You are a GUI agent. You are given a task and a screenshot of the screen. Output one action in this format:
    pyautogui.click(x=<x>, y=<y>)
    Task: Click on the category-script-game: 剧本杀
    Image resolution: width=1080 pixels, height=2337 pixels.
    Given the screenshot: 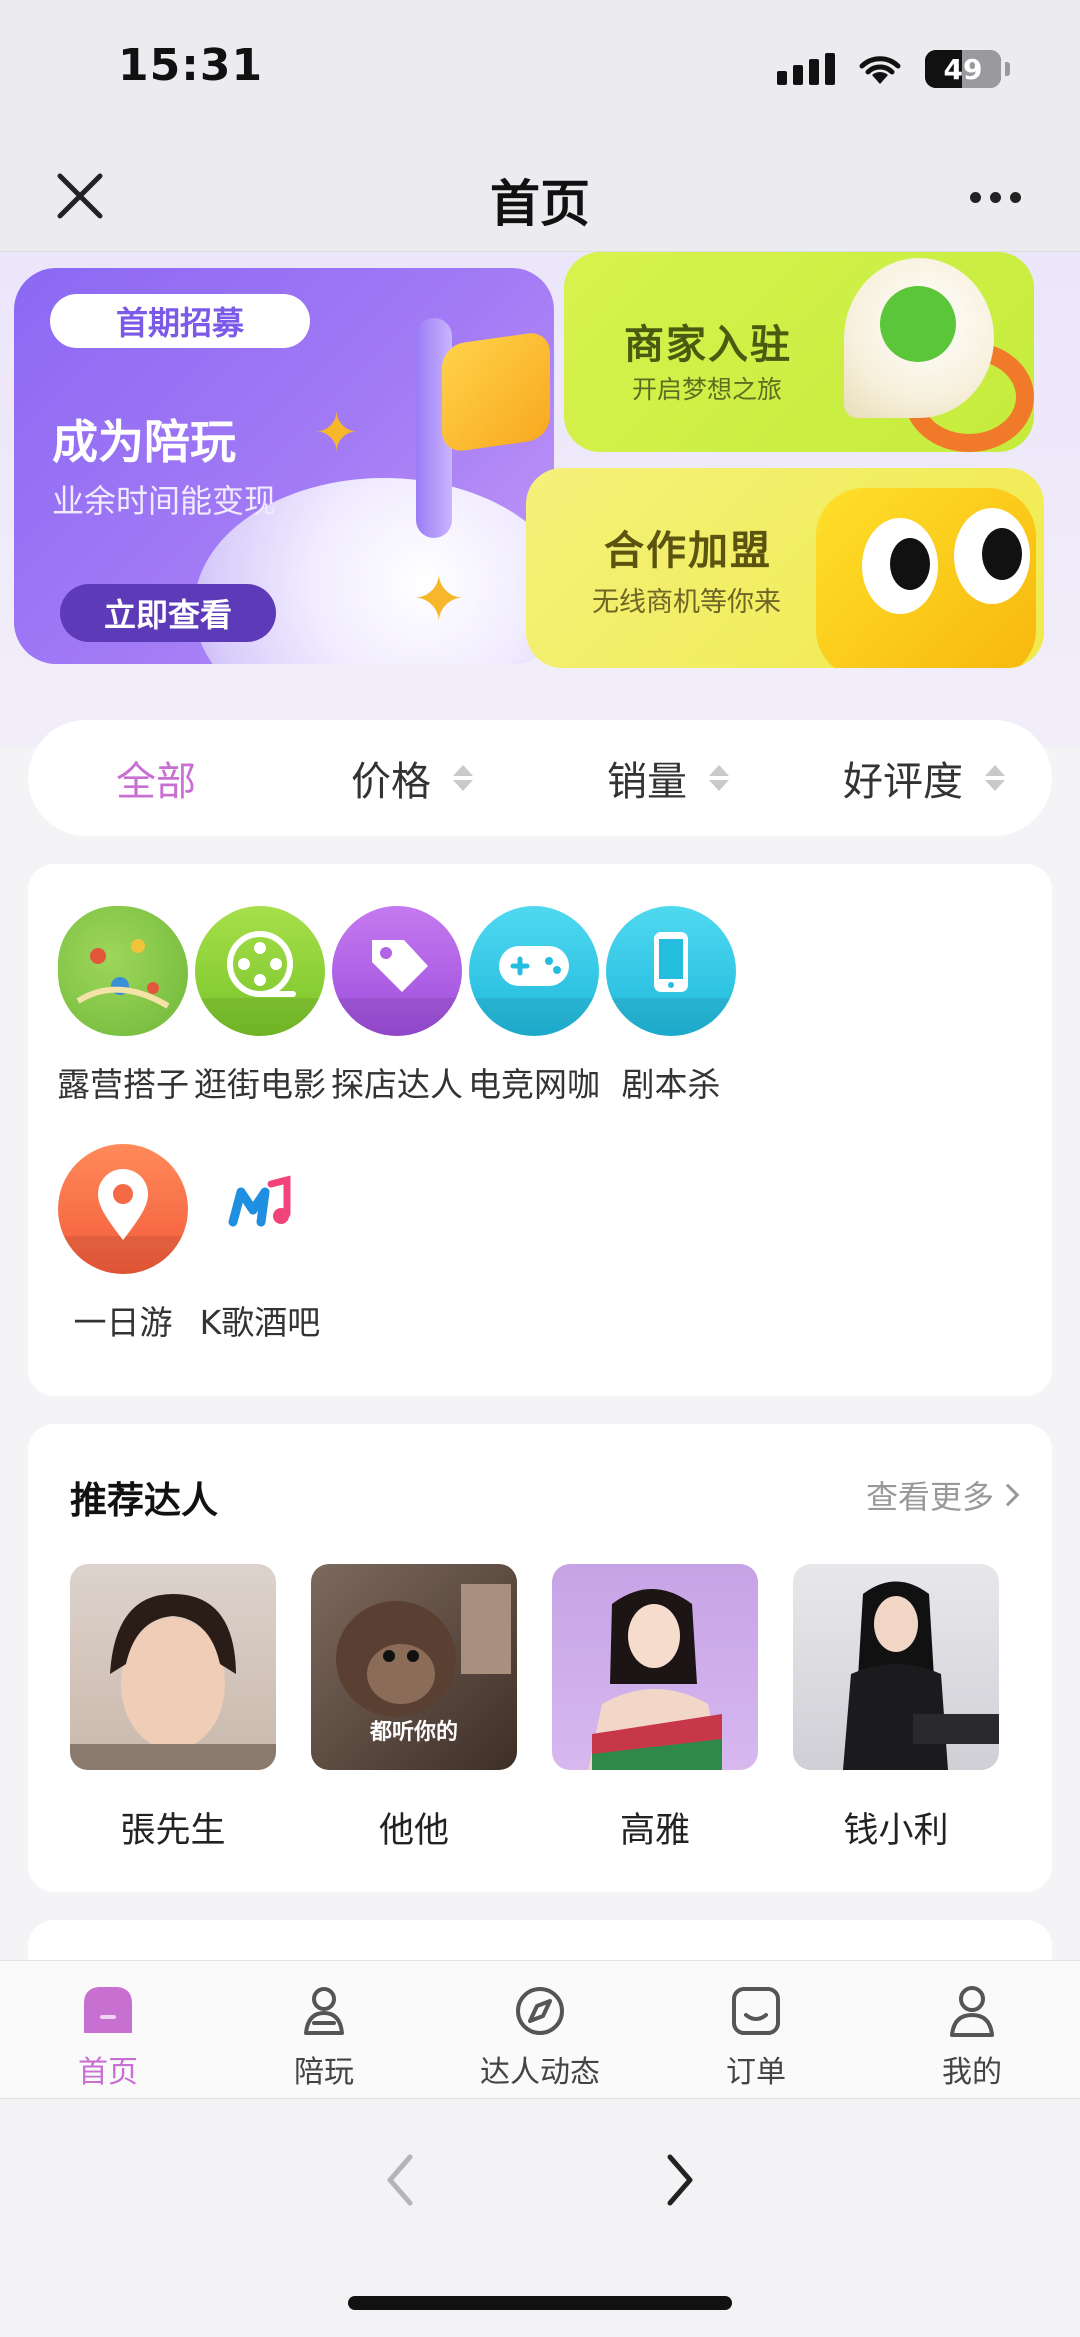 What is the action you would take?
    pyautogui.click(x=671, y=1006)
    